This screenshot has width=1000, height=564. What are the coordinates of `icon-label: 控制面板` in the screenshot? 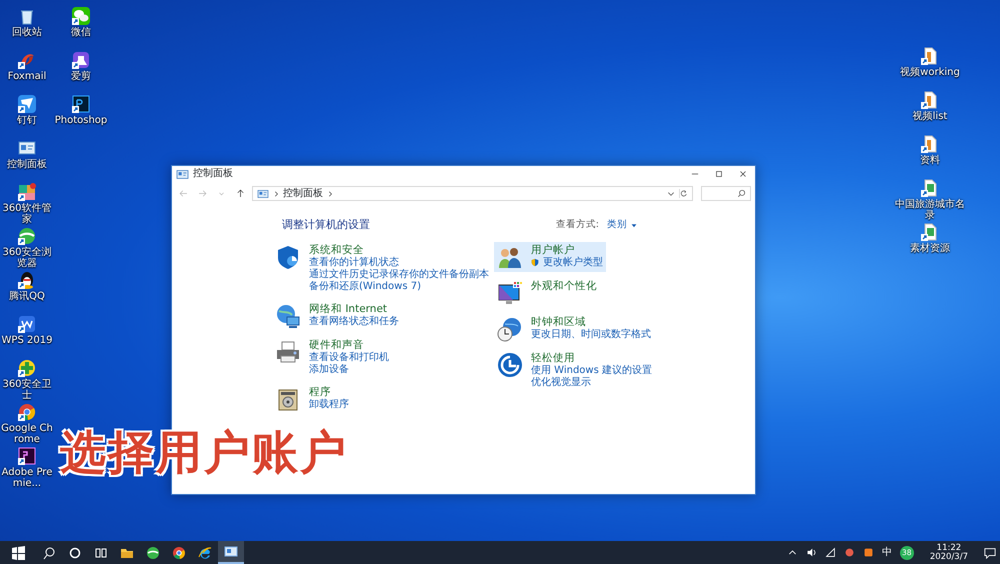 It's located at (27, 164).